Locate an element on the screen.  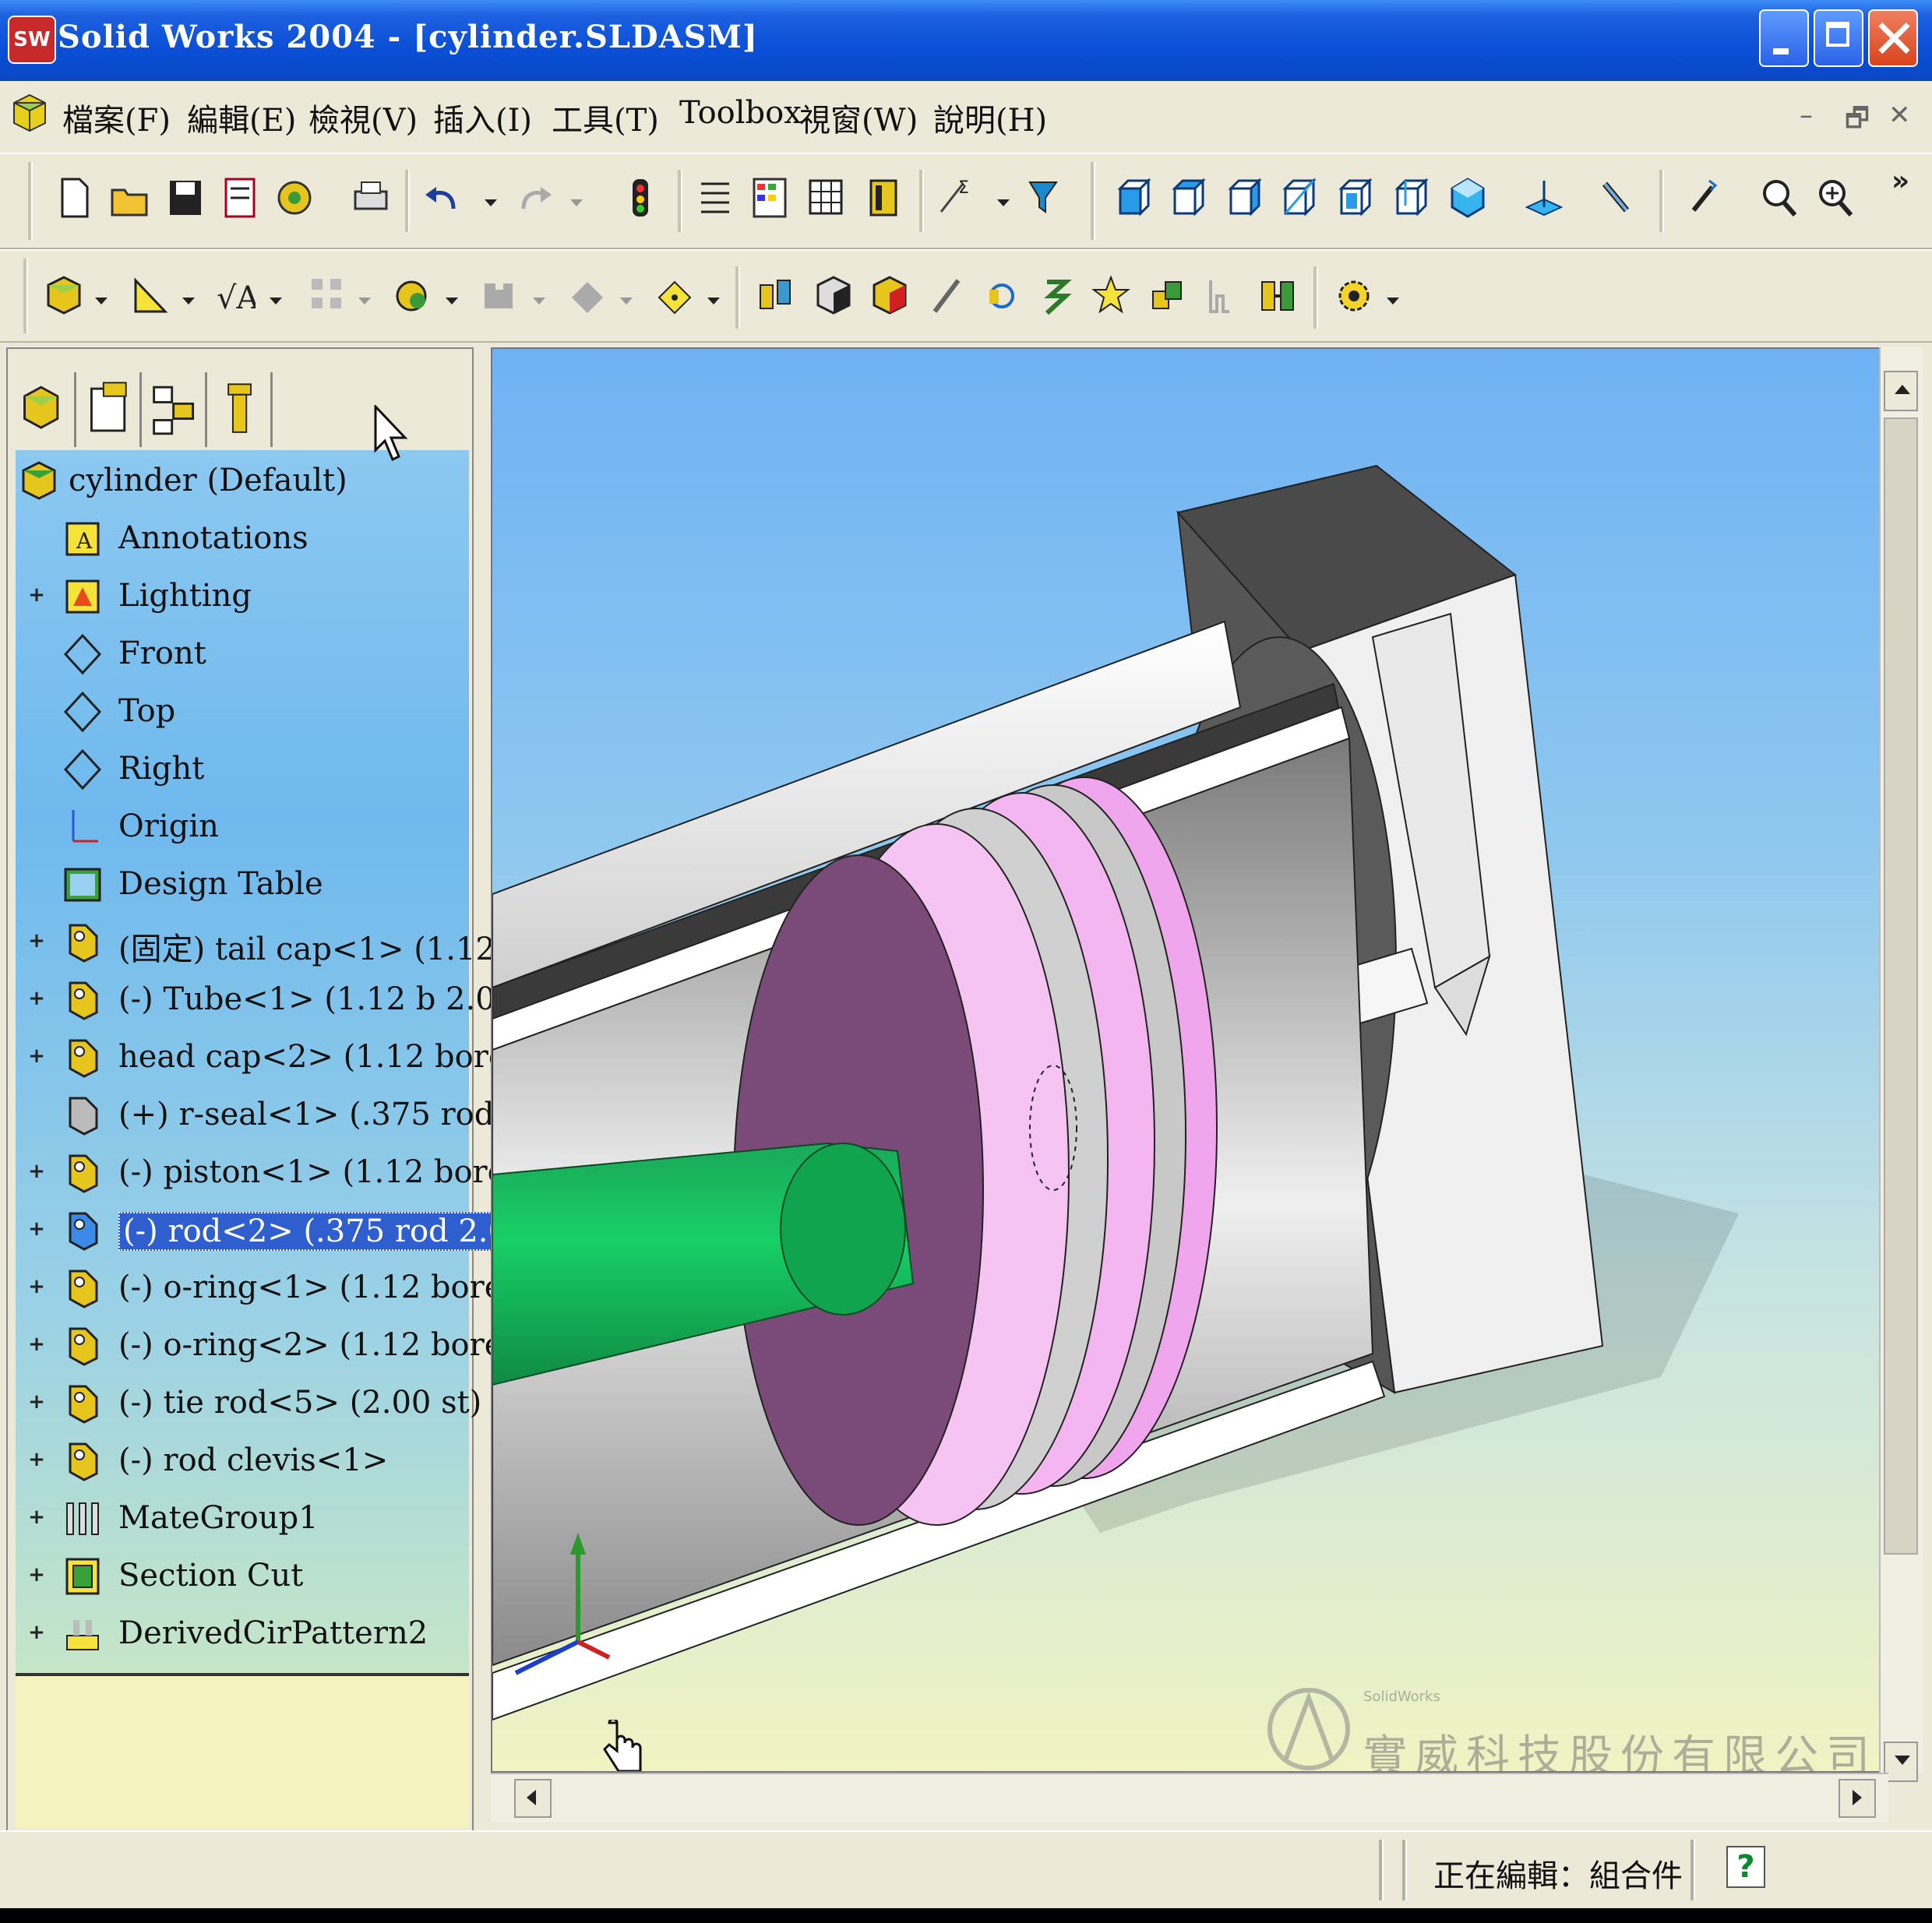
print-icon is located at coordinates (371, 198).